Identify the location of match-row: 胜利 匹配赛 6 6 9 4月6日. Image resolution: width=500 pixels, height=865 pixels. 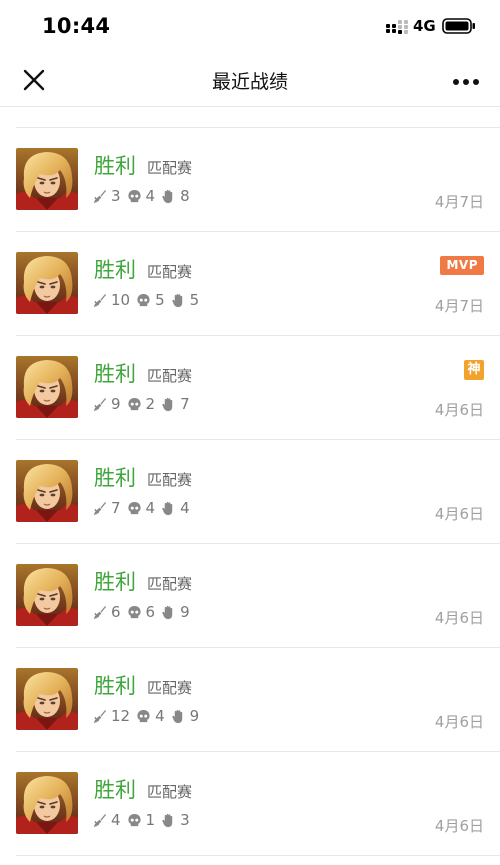
(258, 596).